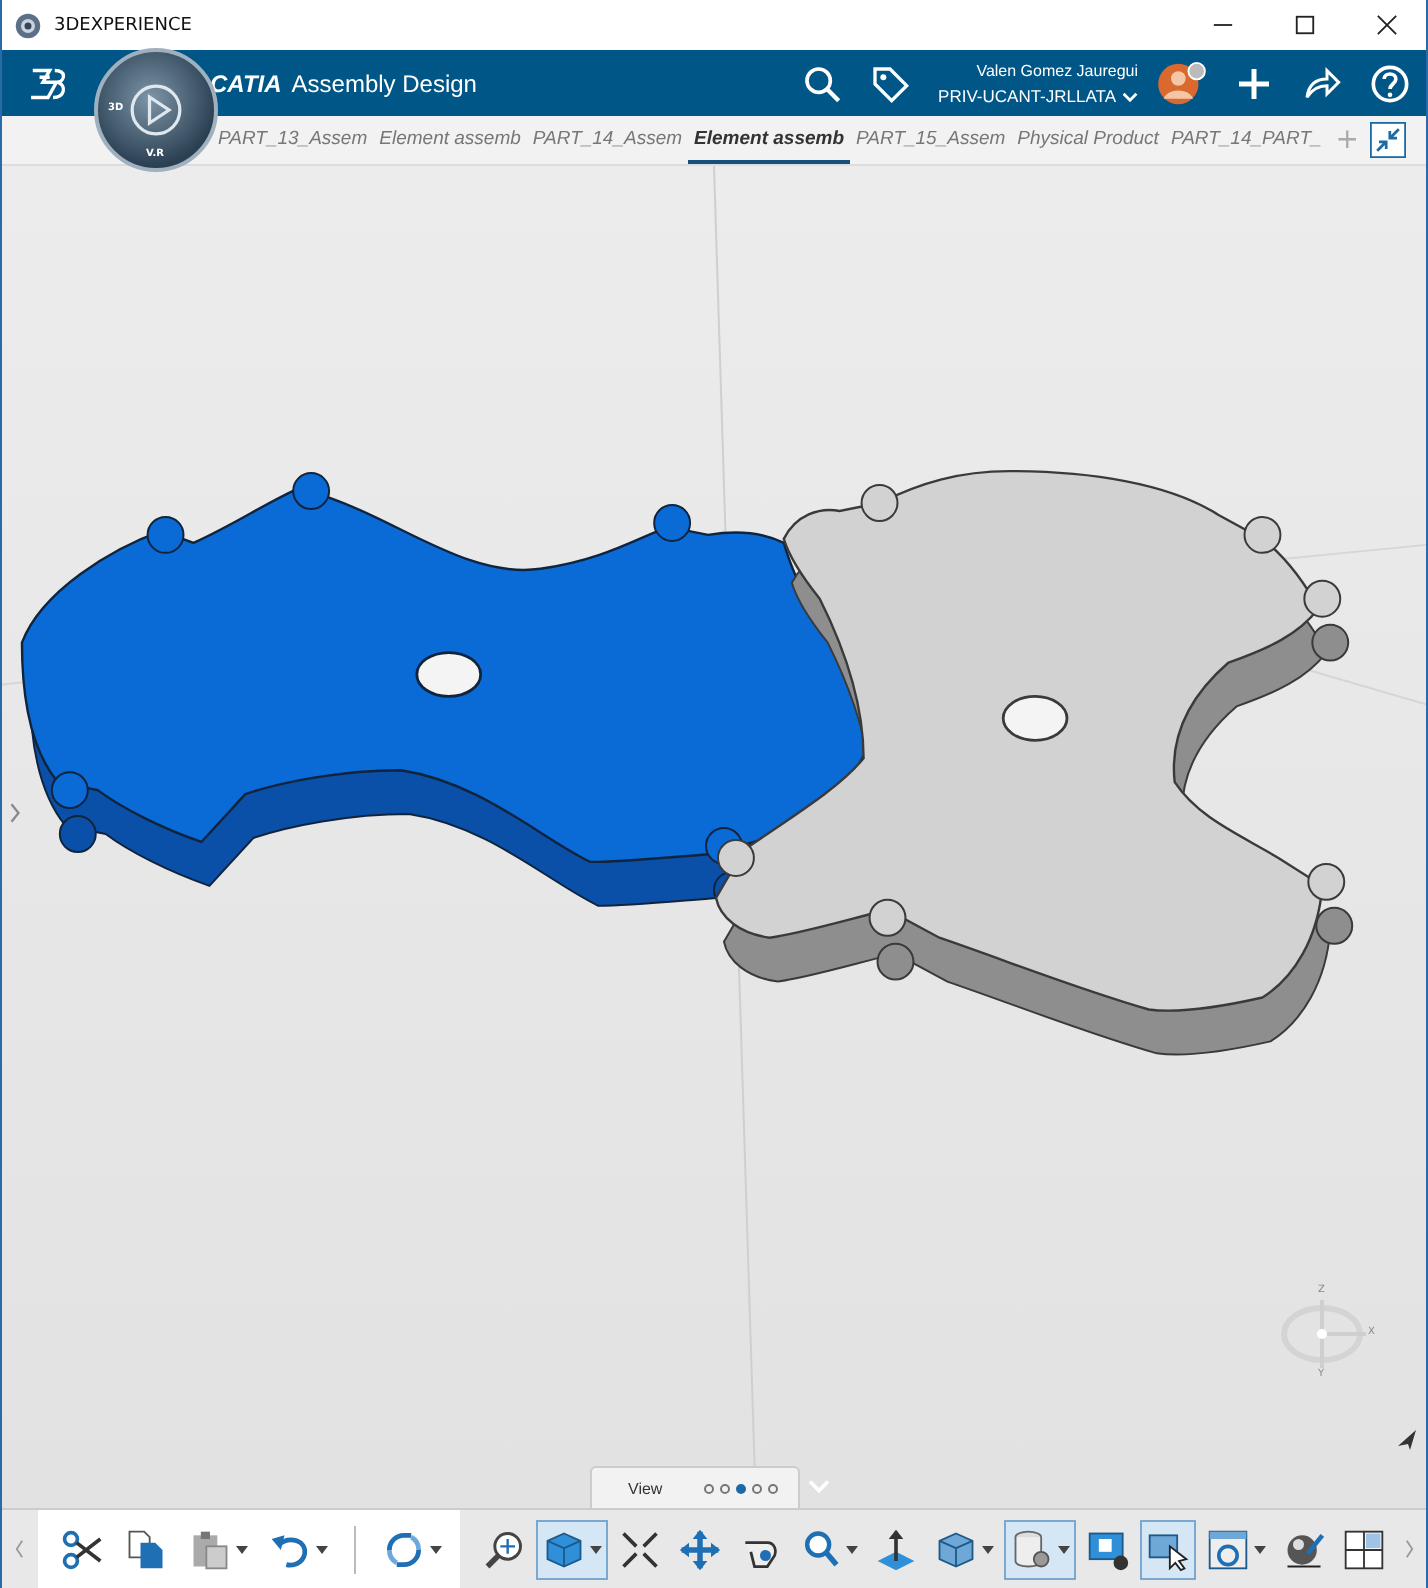 This screenshot has width=1428, height=1588. Describe the element at coordinates (895, 1549) in the screenshot. I see `normal-arrow-icon` at that location.